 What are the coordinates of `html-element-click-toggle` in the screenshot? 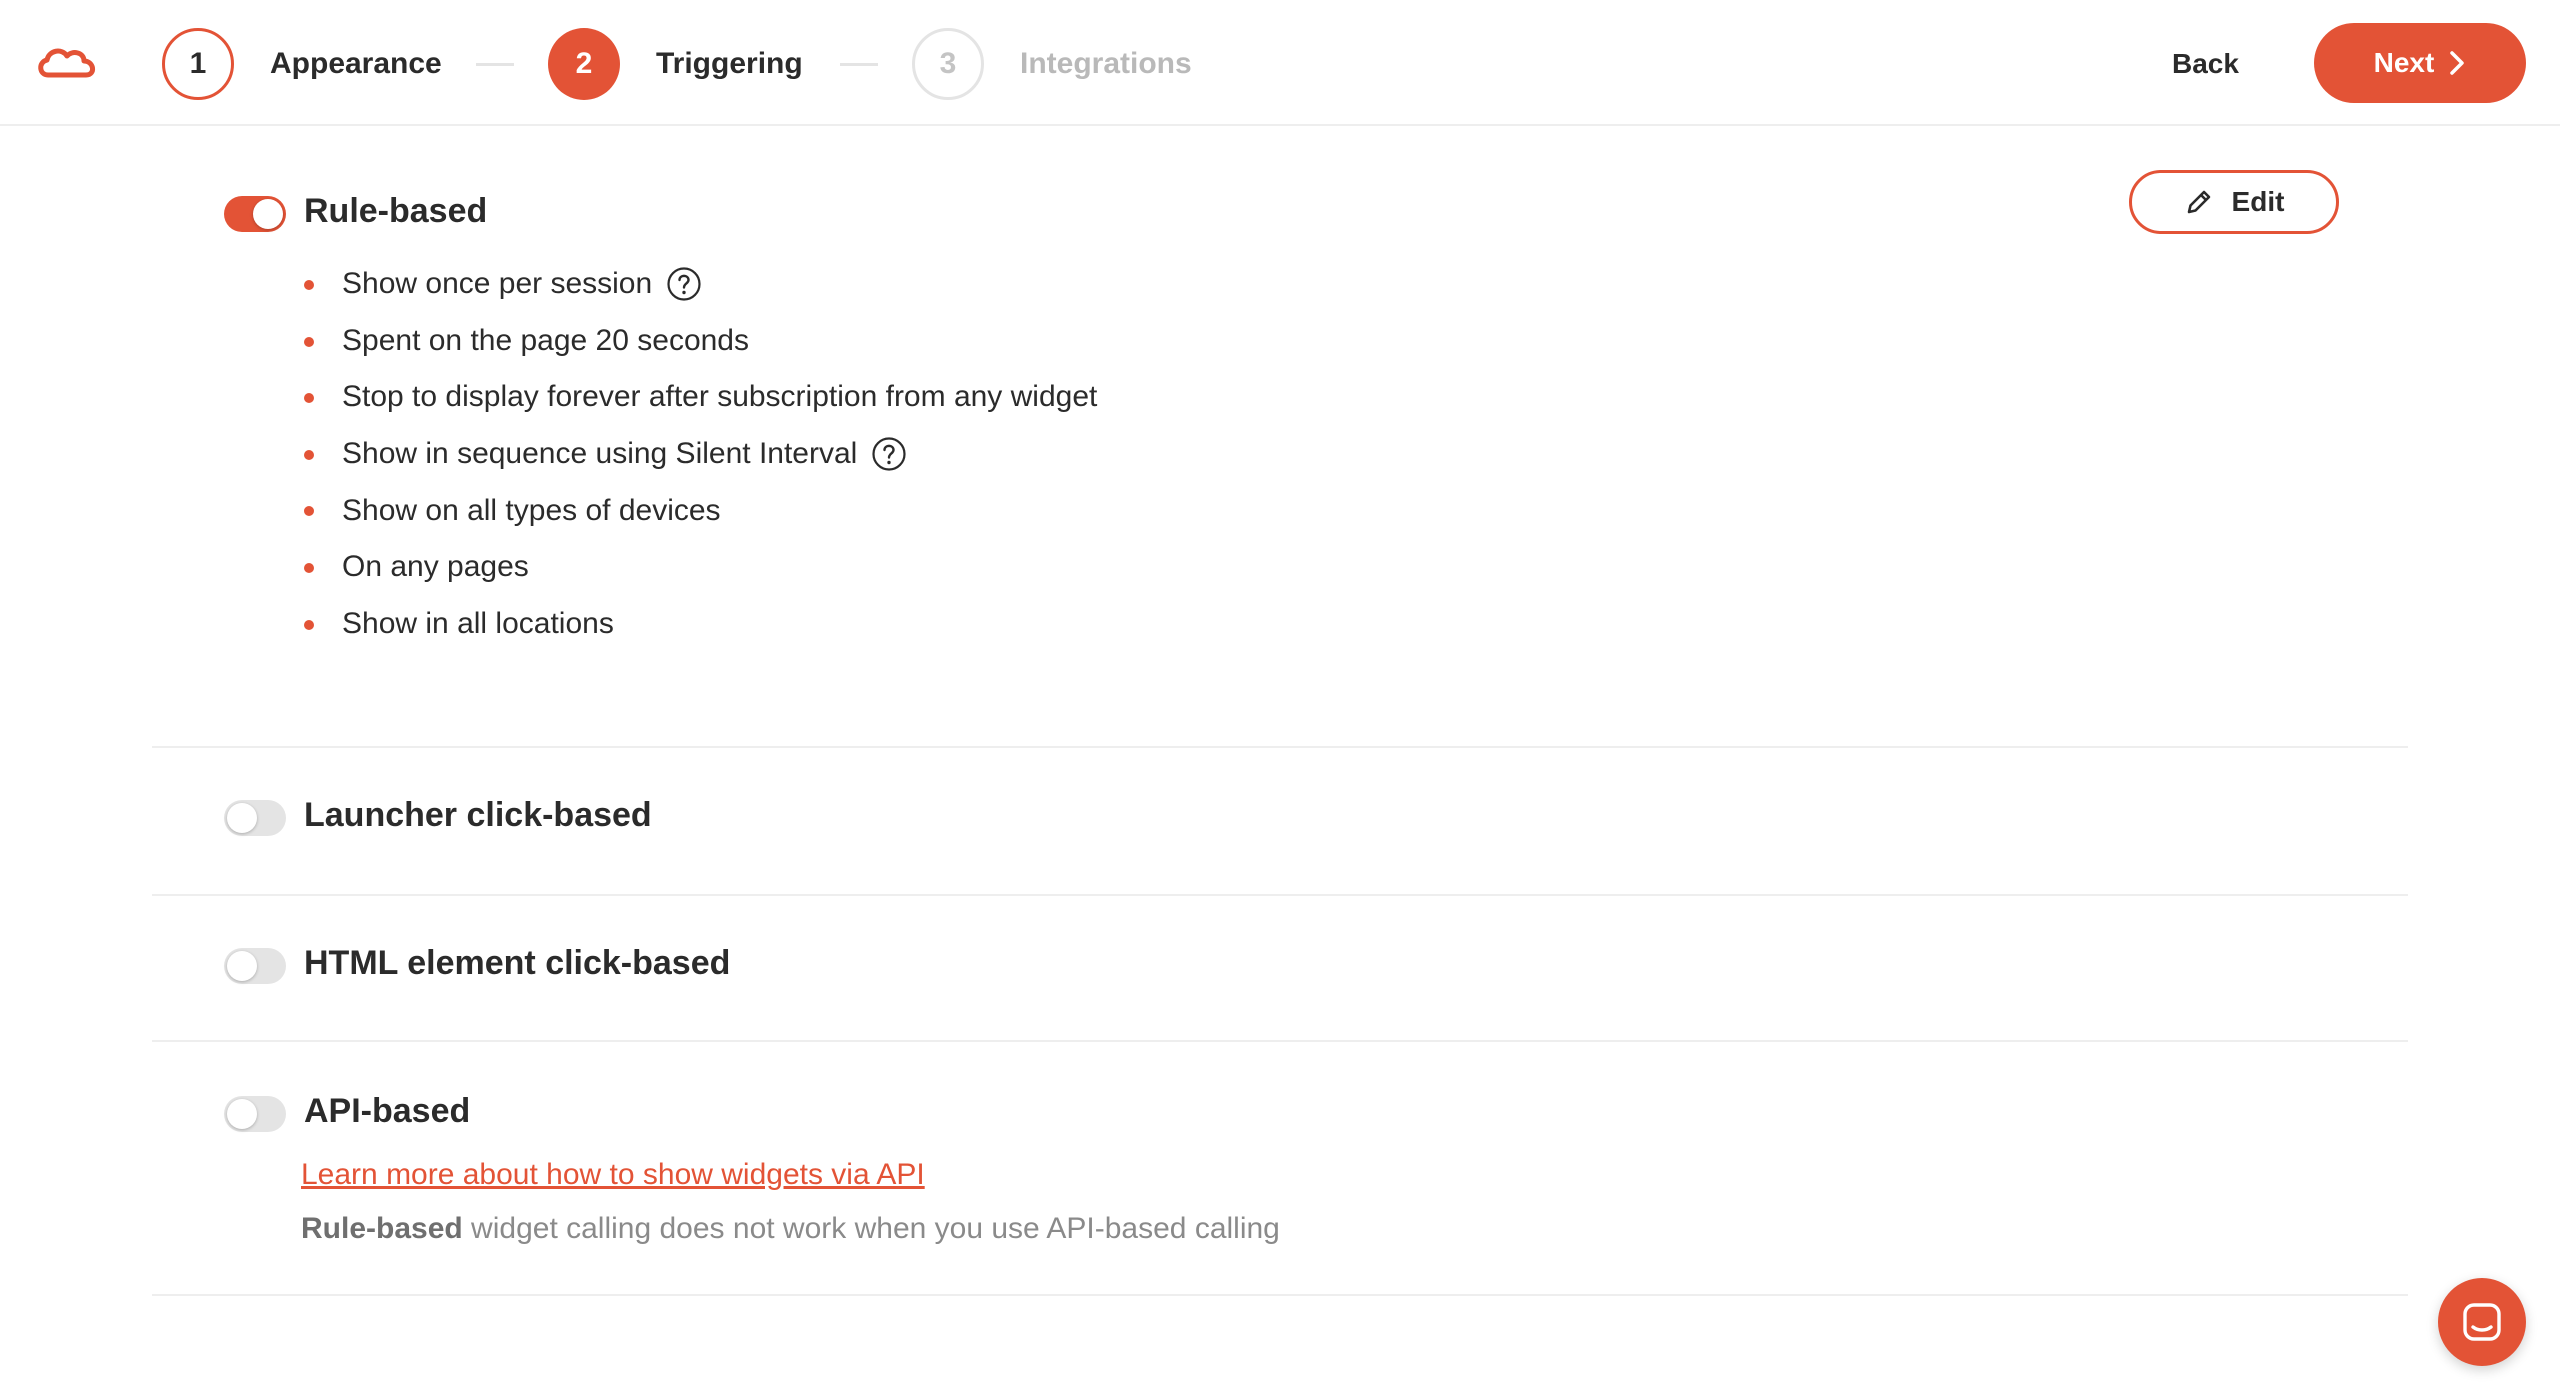 It's located at (255, 966).